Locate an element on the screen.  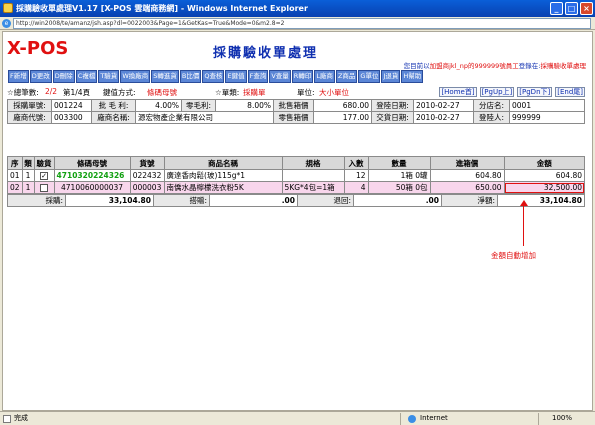
row-price: 604.80 is located at coordinates (467, 175).